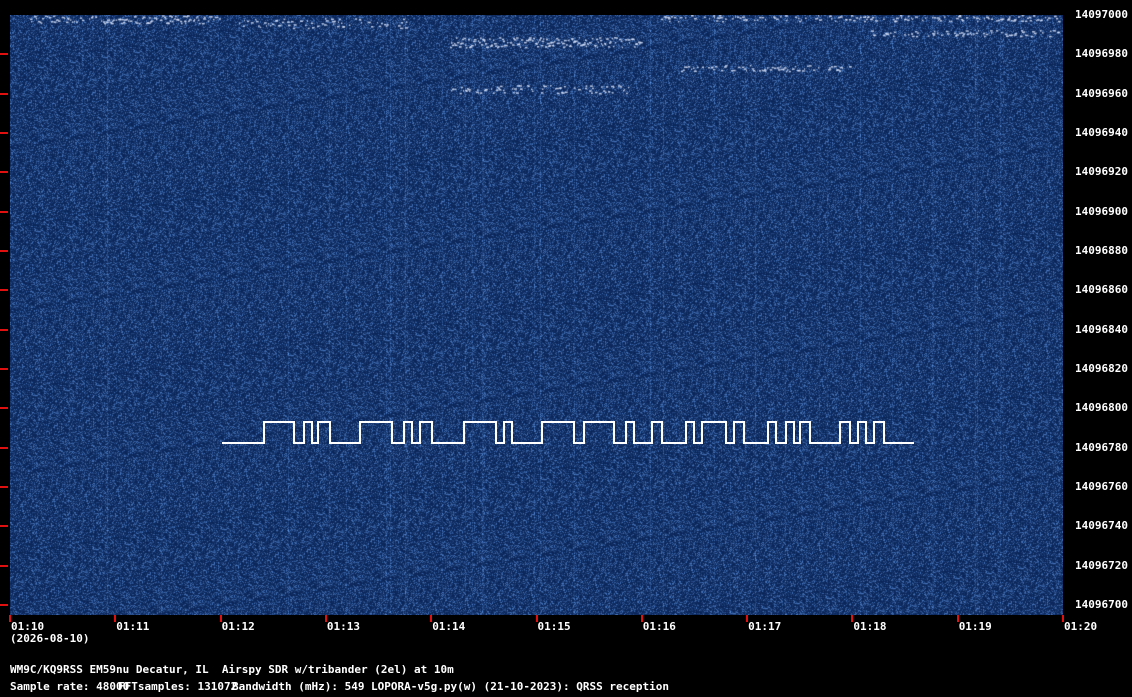 The width and height of the screenshot is (1132, 697). I want to click on qrss-signal-trace, so click(568, 432).